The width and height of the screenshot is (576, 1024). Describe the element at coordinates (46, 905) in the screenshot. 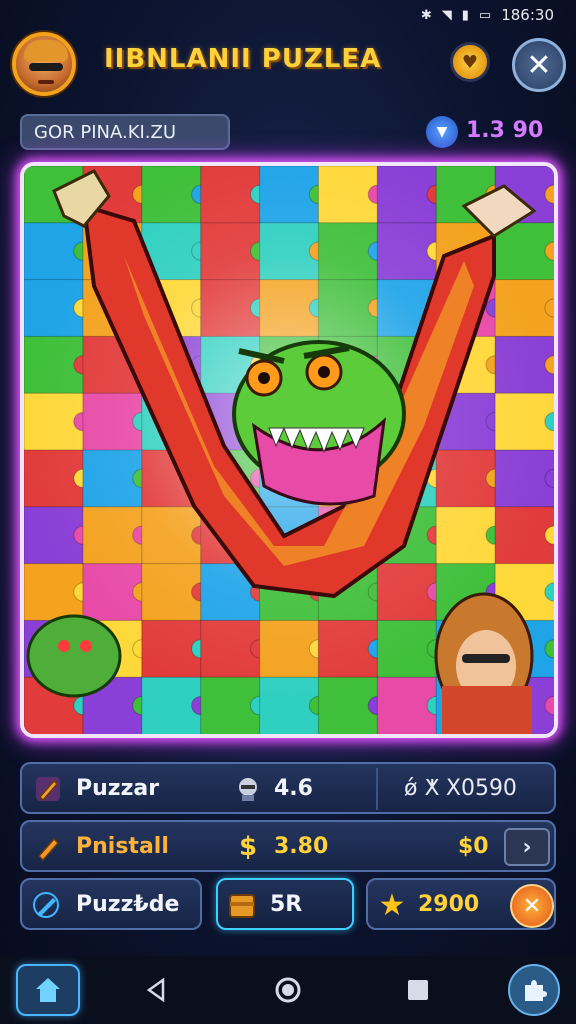

I see `puzzle-icon` at that location.